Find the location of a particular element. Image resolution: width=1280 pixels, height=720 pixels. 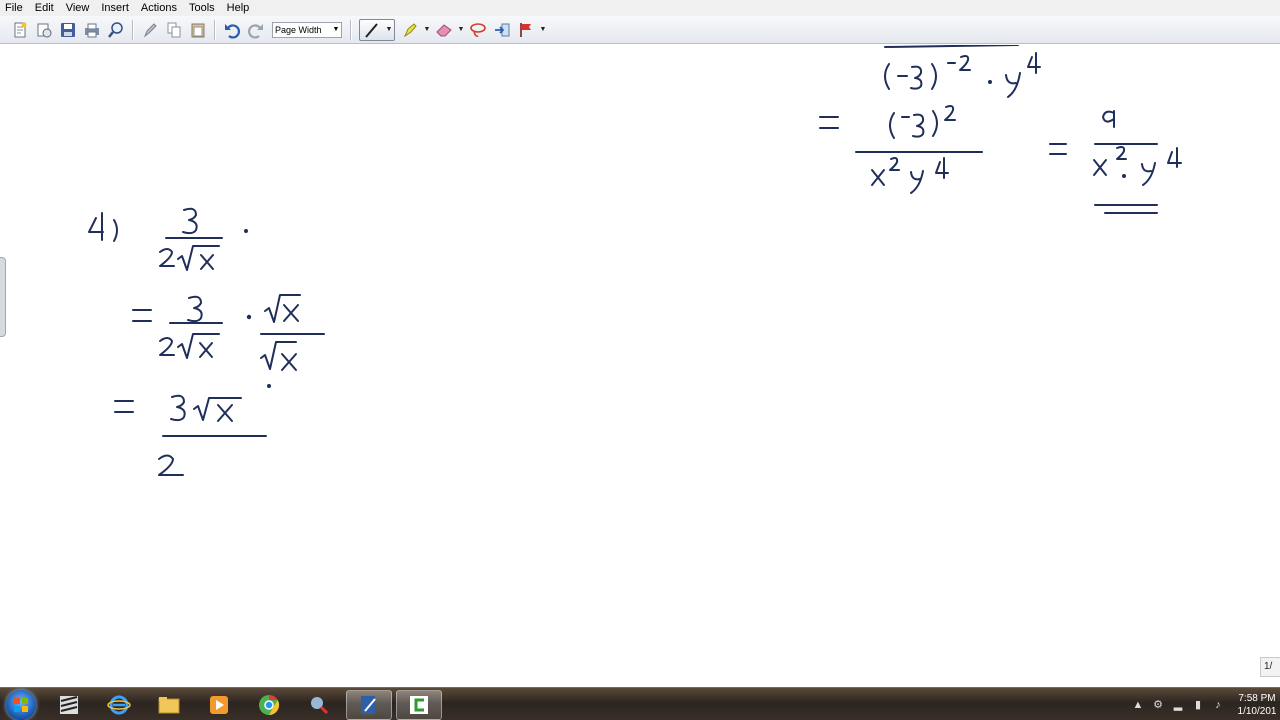

lasso-icon is located at coordinates (478, 29).